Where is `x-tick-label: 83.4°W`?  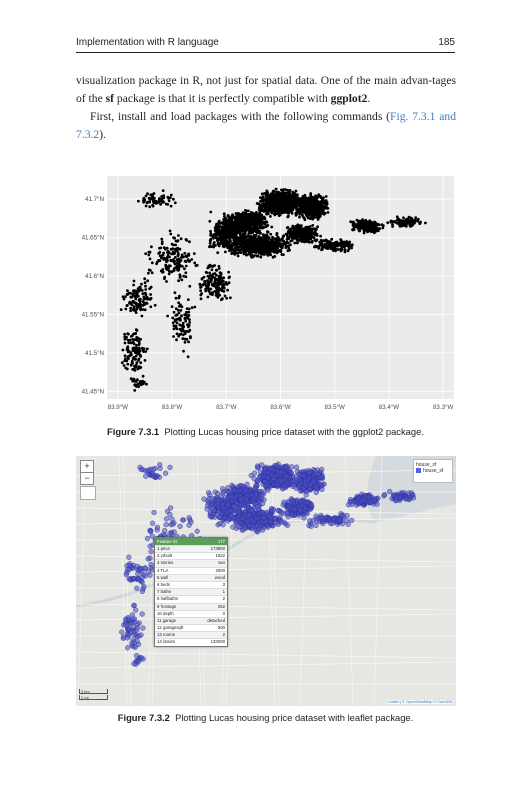 x-tick-label: 83.4°W is located at coordinates (389, 407).